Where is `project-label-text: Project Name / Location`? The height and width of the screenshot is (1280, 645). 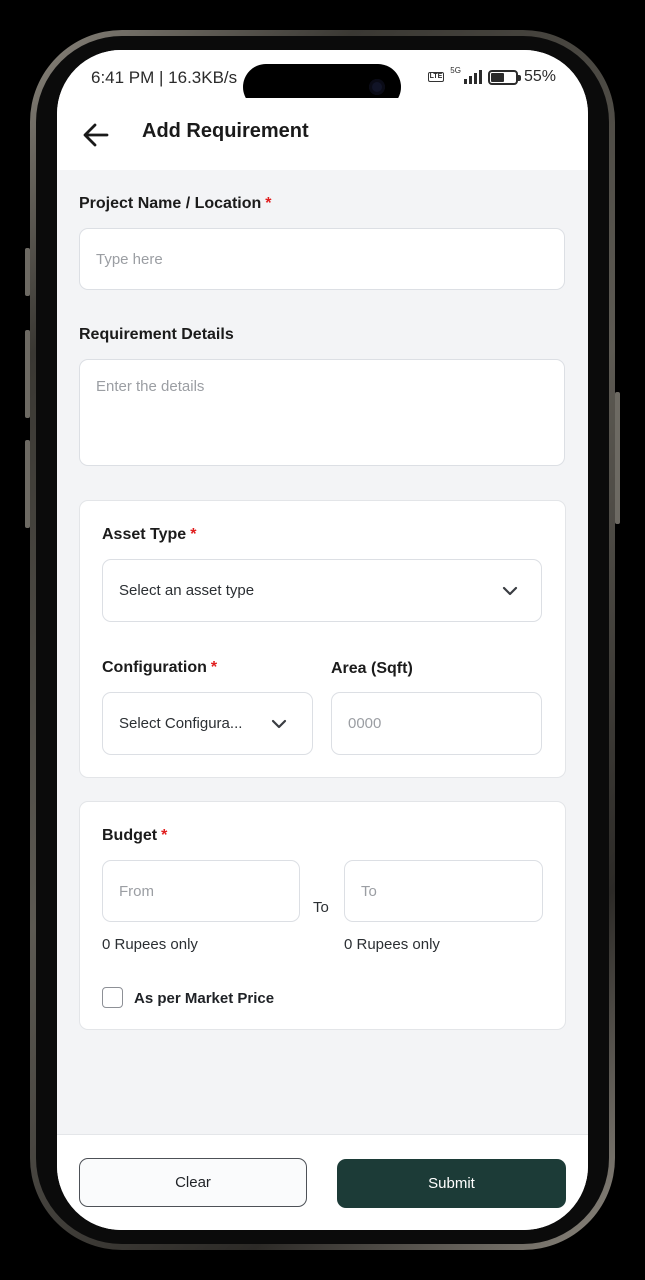
project-label-text: Project Name / Location is located at coordinates (170, 203).